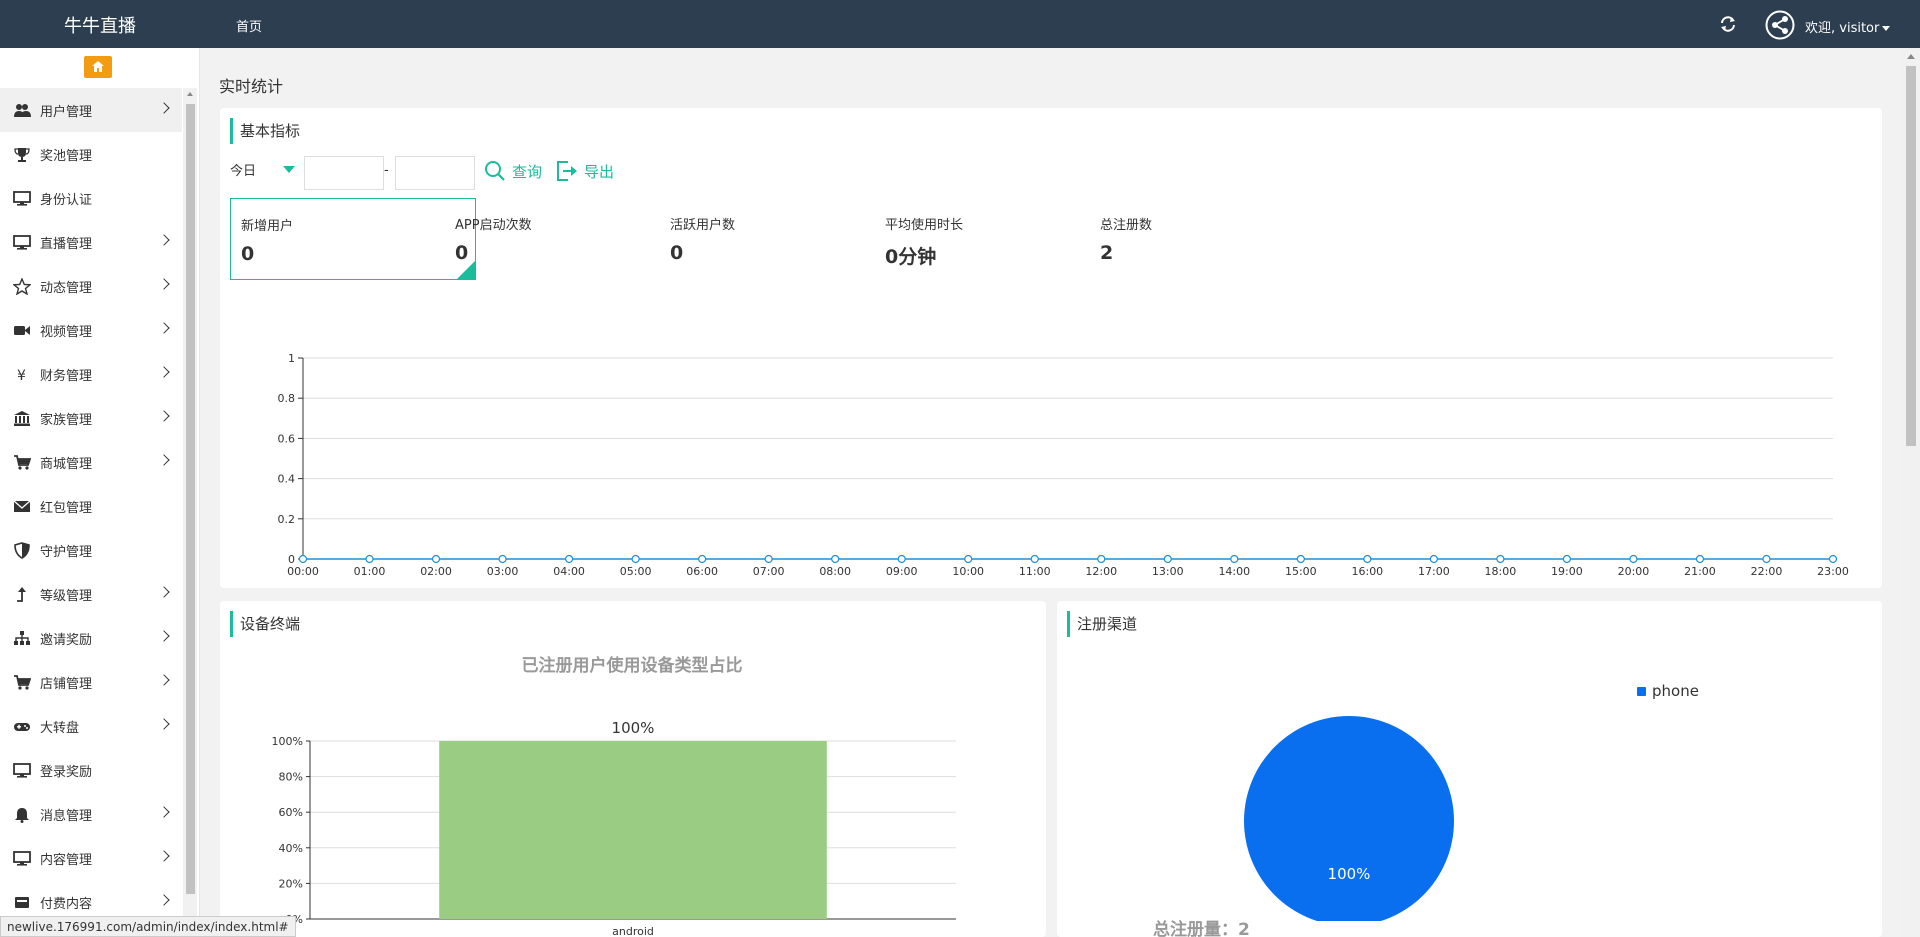 The height and width of the screenshot is (937, 1920). I want to click on sidebar-home-button, so click(98, 67).